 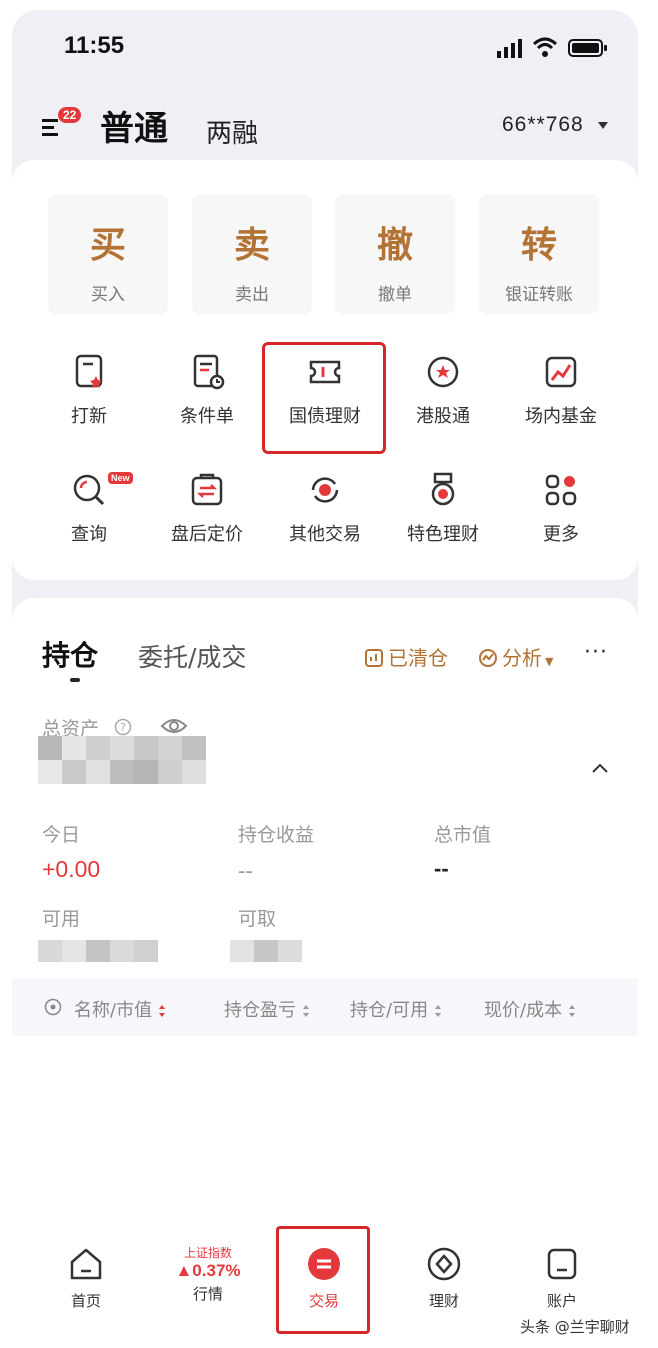 What do you see at coordinates (325, 534) in the screenshot?
I see `grid-label: 其他交易` at bounding box center [325, 534].